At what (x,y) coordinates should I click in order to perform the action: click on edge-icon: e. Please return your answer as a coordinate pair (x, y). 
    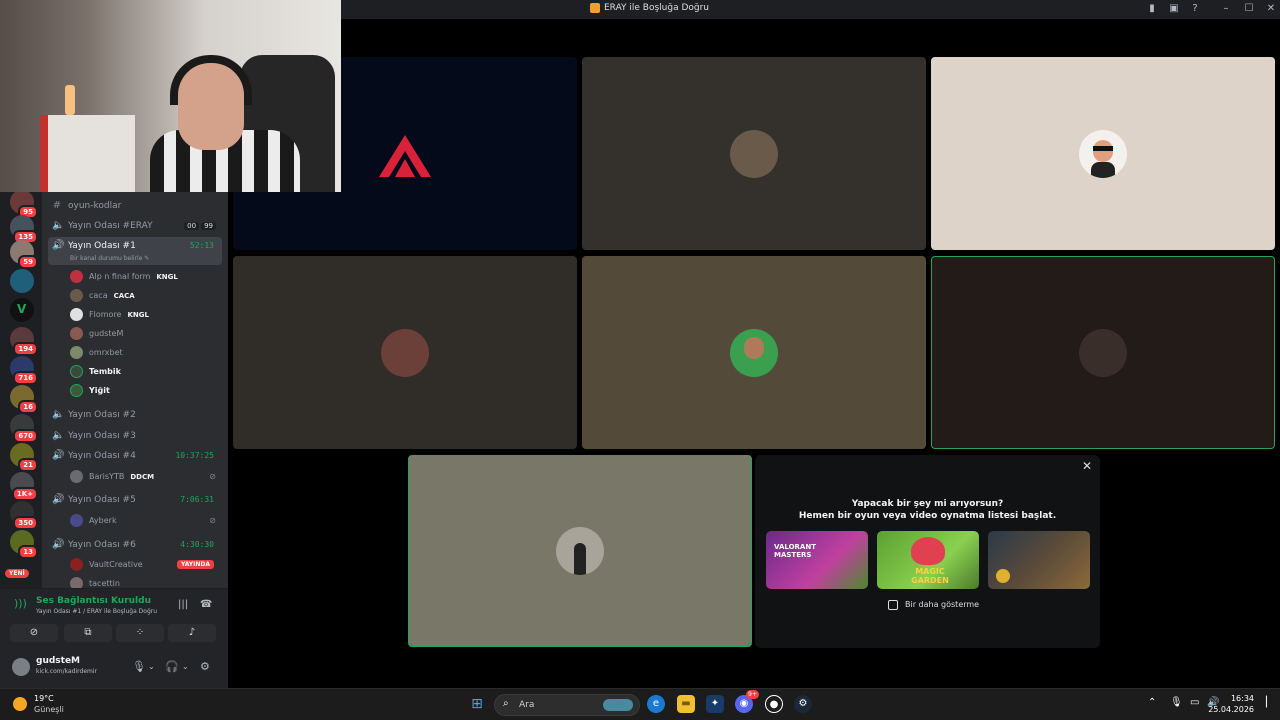
    Looking at the image, I should click on (656, 704).